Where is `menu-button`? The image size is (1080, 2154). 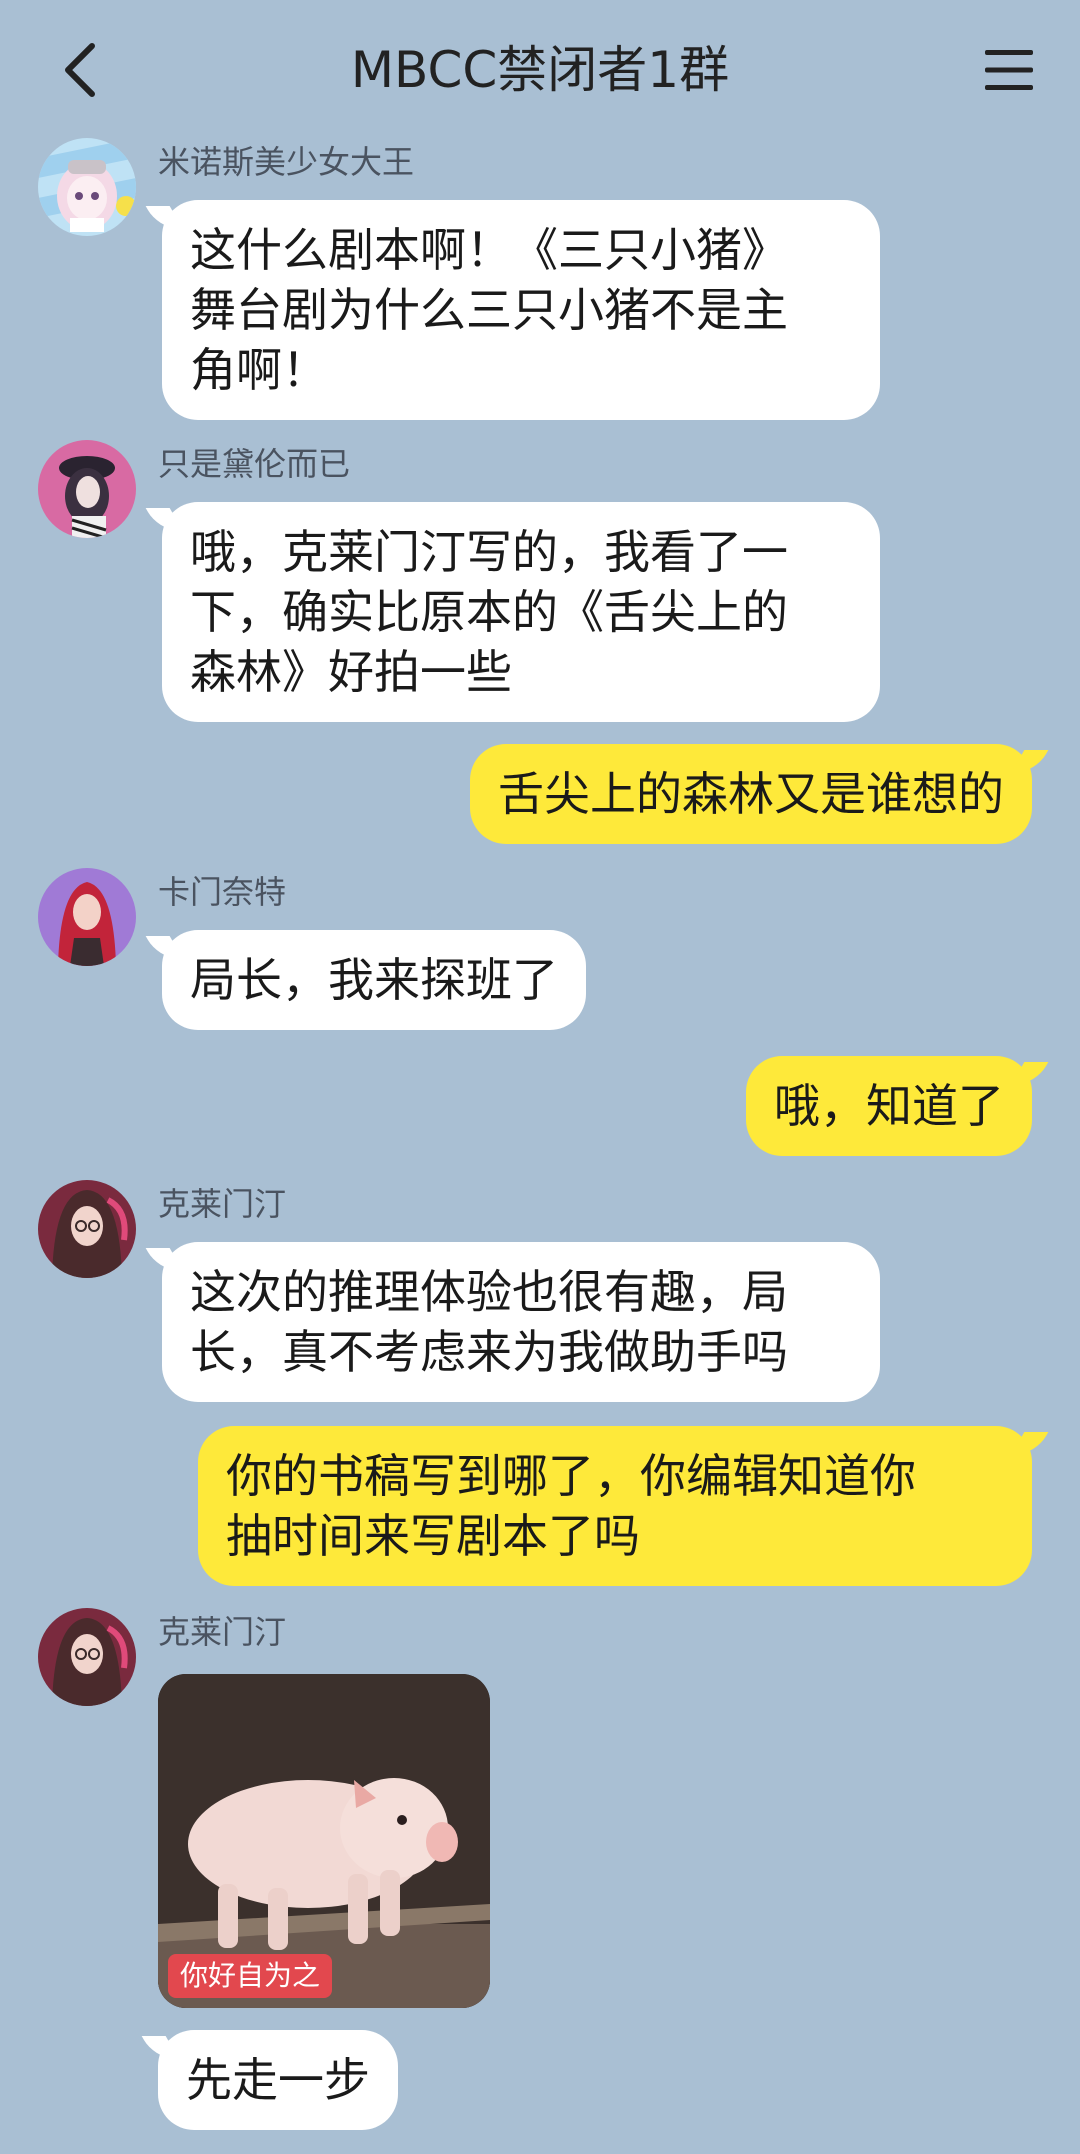 menu-button is located at coordinates (1009, 70).